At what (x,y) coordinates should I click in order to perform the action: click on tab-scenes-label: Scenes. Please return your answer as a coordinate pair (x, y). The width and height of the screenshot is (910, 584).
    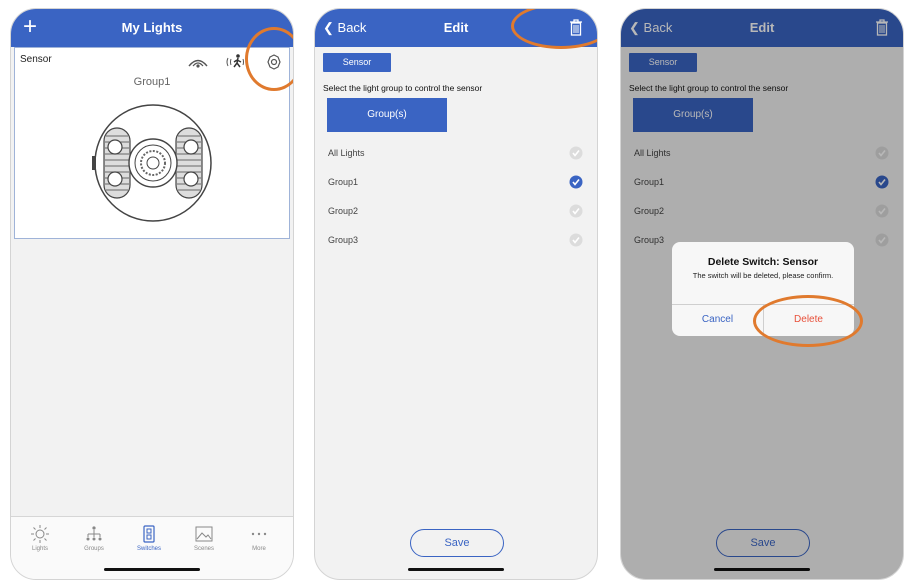
    Looking at the image, I should click on (203, 549).